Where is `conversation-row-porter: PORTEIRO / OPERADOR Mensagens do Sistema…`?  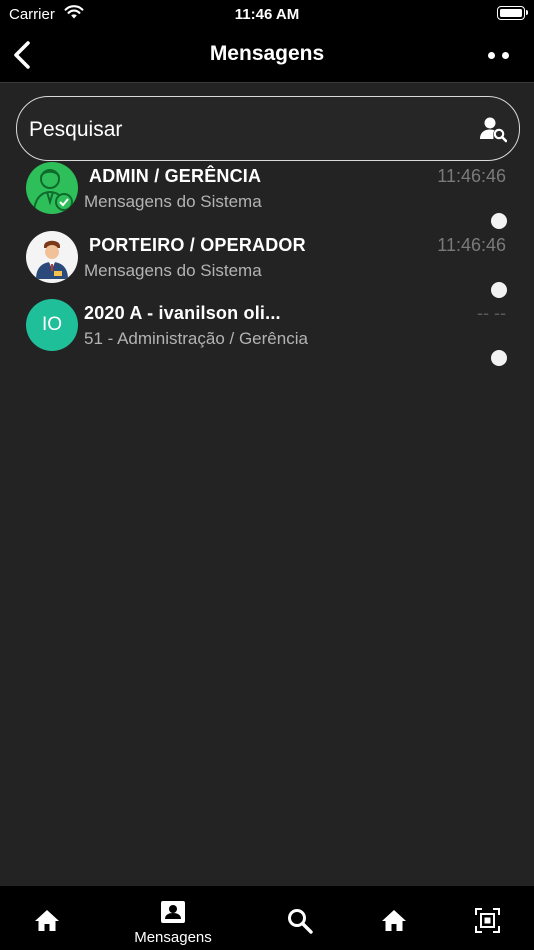 conversation-row-porter: PORTEIRO / OPERADOR Mensagens do Sistema… is located at coordinates (267, 263).